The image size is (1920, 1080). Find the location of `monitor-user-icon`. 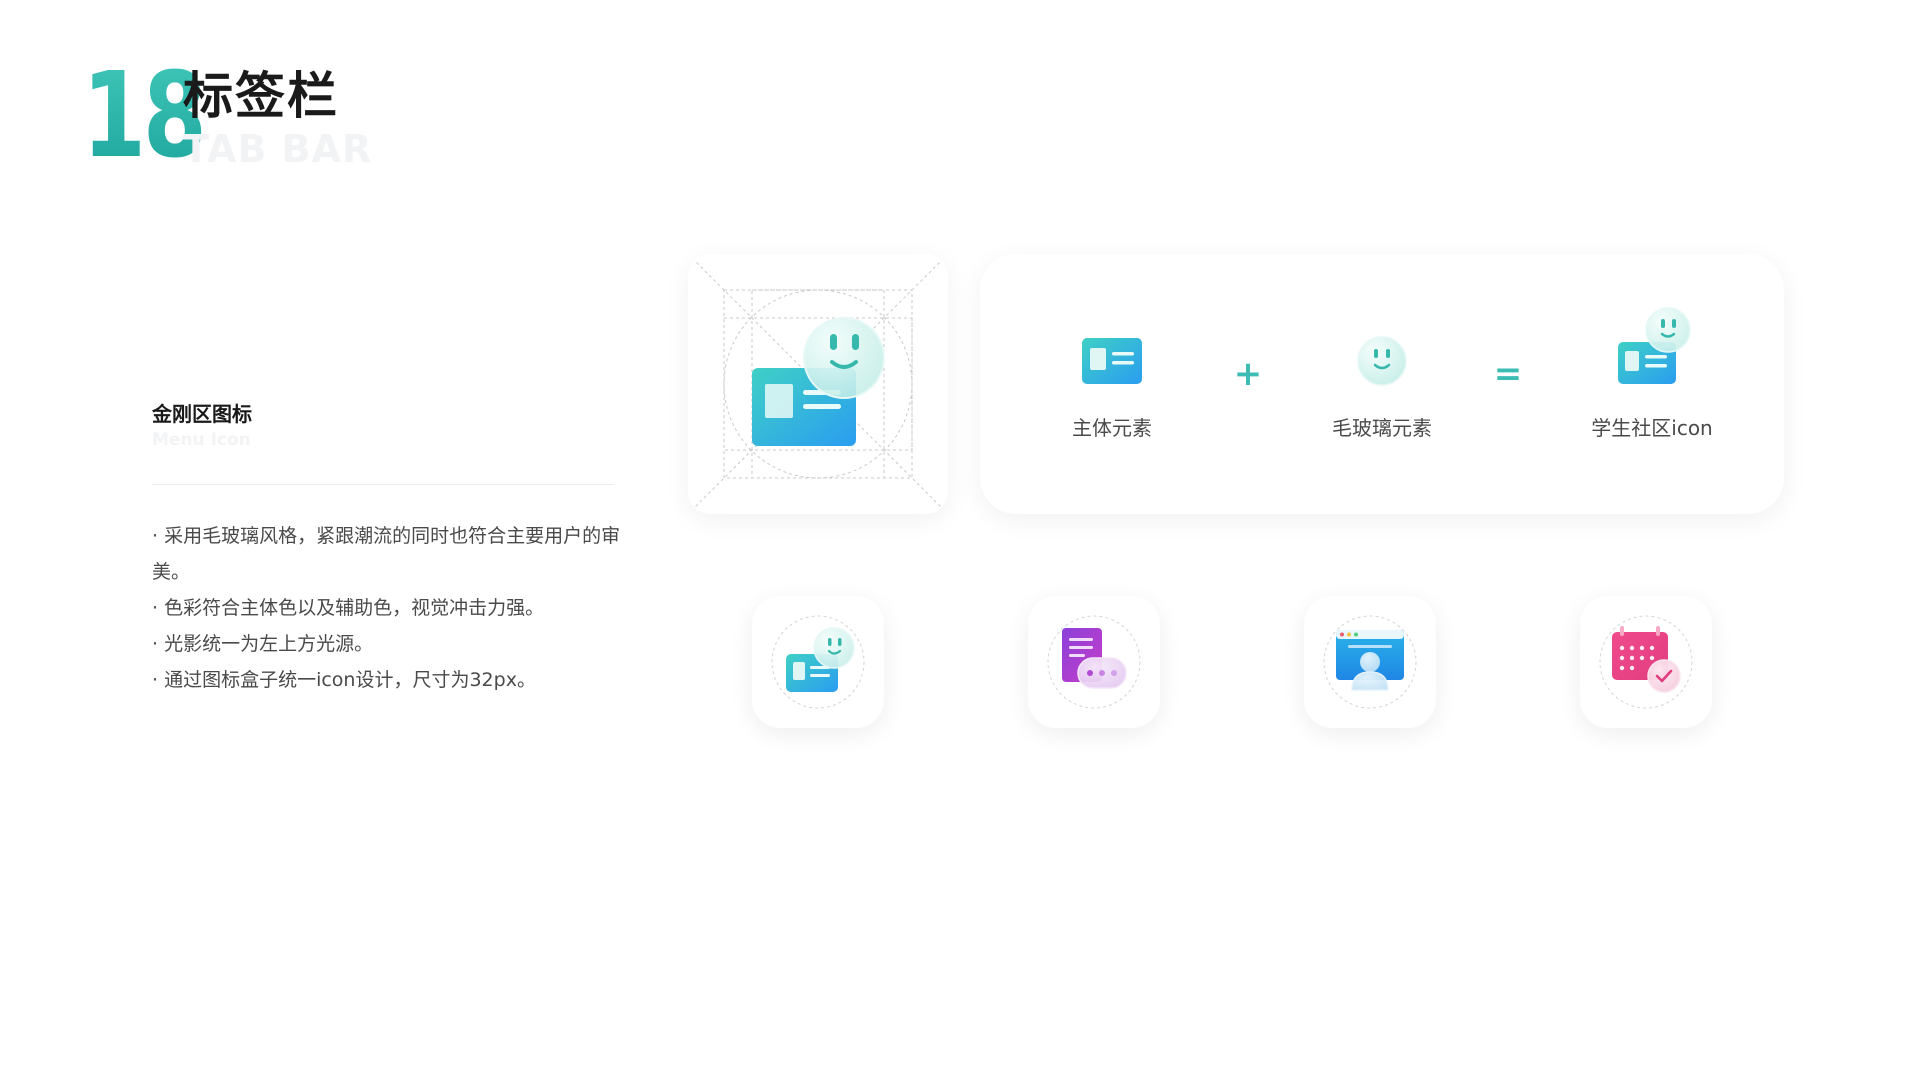

monitor-user-icon is located at coordinates (1370, 662).